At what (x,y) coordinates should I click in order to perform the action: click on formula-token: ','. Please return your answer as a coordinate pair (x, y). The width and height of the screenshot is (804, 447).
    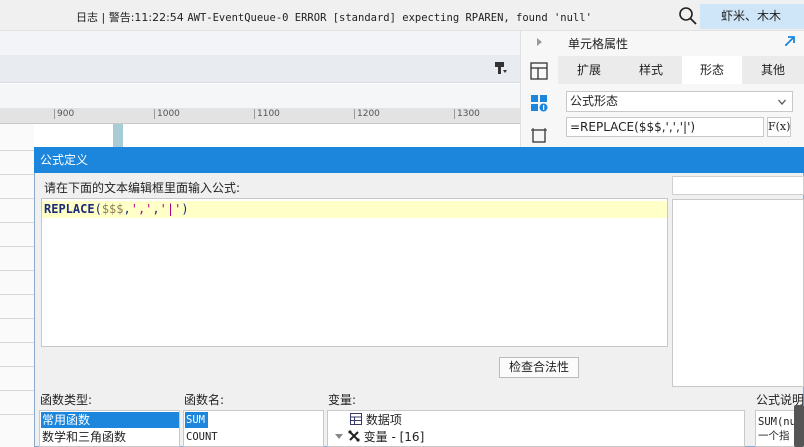
    Looking at the image, I should click on (141, 209).